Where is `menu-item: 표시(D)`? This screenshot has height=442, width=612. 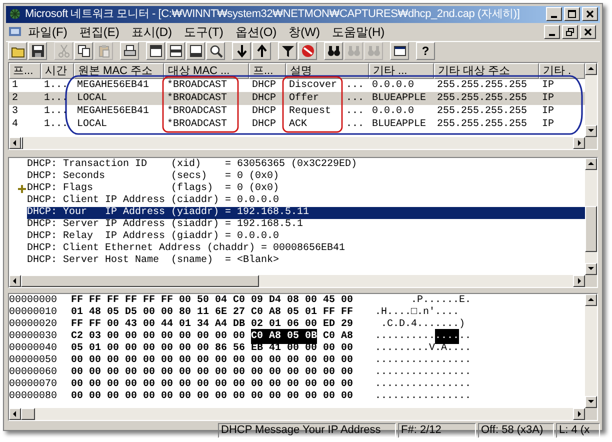 menu-item: 표시(D) is located at coordinates (151, 31).